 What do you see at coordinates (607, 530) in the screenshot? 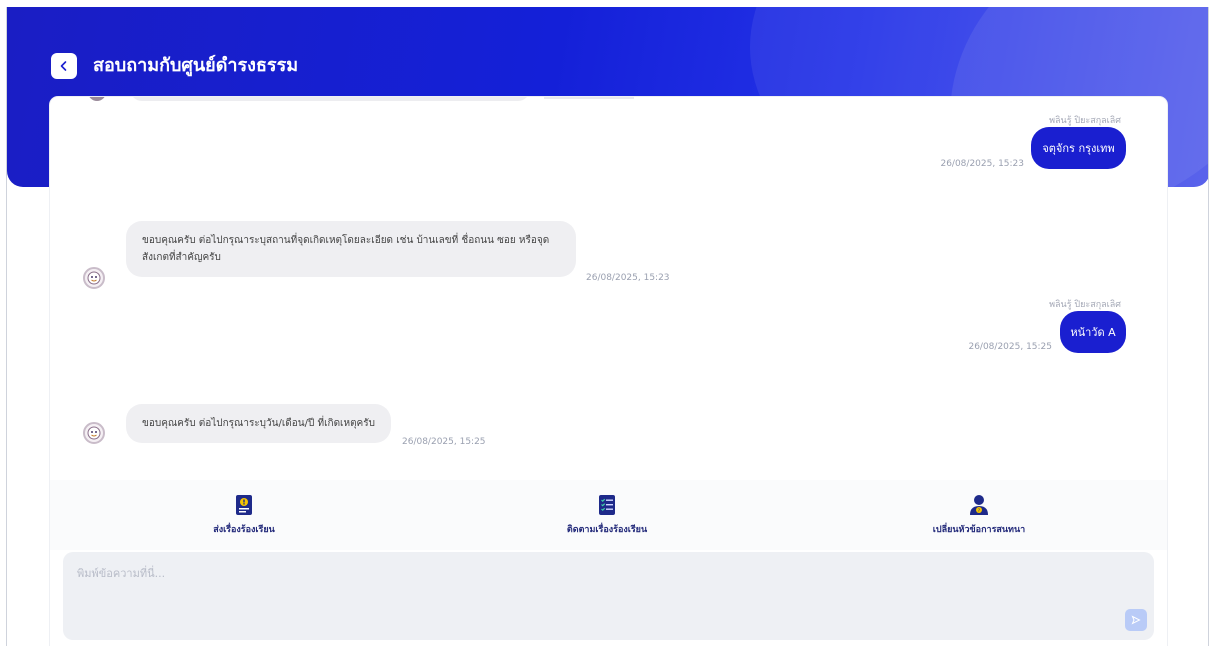
I see `action-label: ติดตามเรื่องร้องเรียน` at bounding box center [607, 530].